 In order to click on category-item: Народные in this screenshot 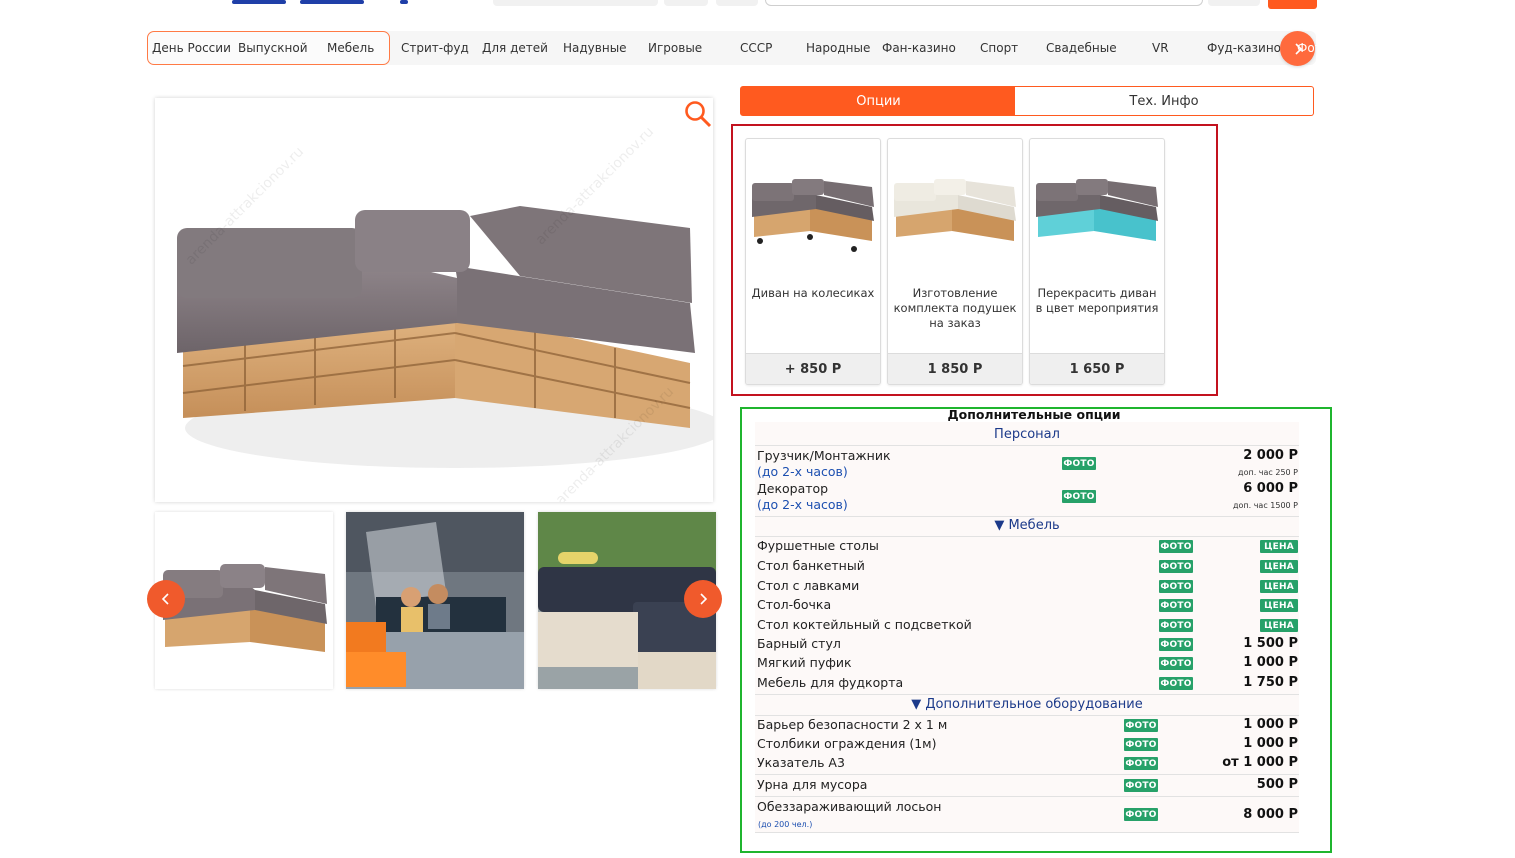, I will do `click(838, 48)`.